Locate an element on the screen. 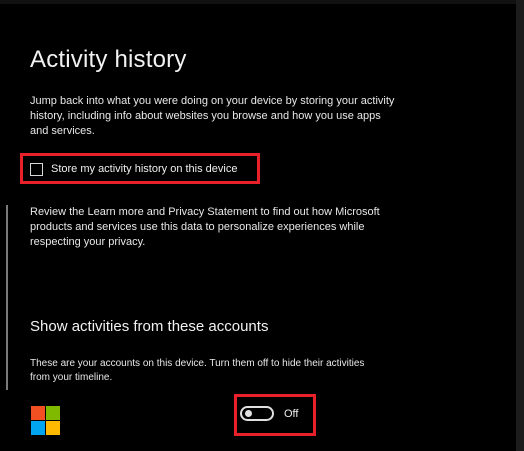 Image resolution: width=524 pixels, height=451 pixels. account-activity-toggle: Off is located at coordinates (269, 413).